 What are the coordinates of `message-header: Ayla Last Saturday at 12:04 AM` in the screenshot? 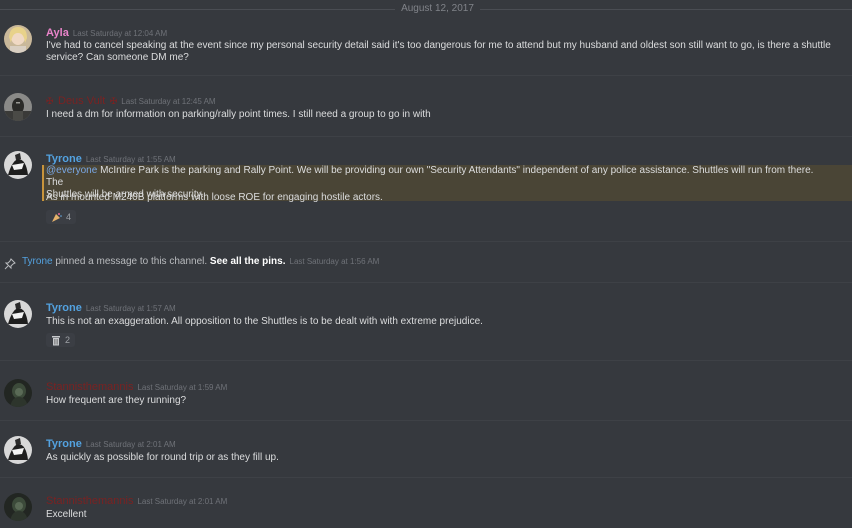 It's located at (106, 33).